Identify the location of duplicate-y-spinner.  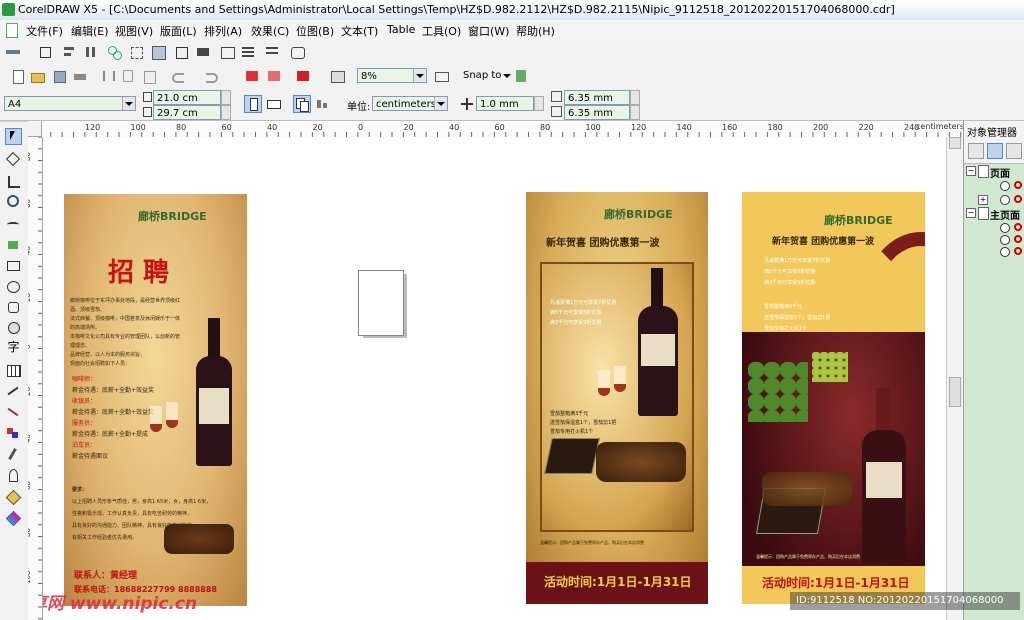
(635, 112).